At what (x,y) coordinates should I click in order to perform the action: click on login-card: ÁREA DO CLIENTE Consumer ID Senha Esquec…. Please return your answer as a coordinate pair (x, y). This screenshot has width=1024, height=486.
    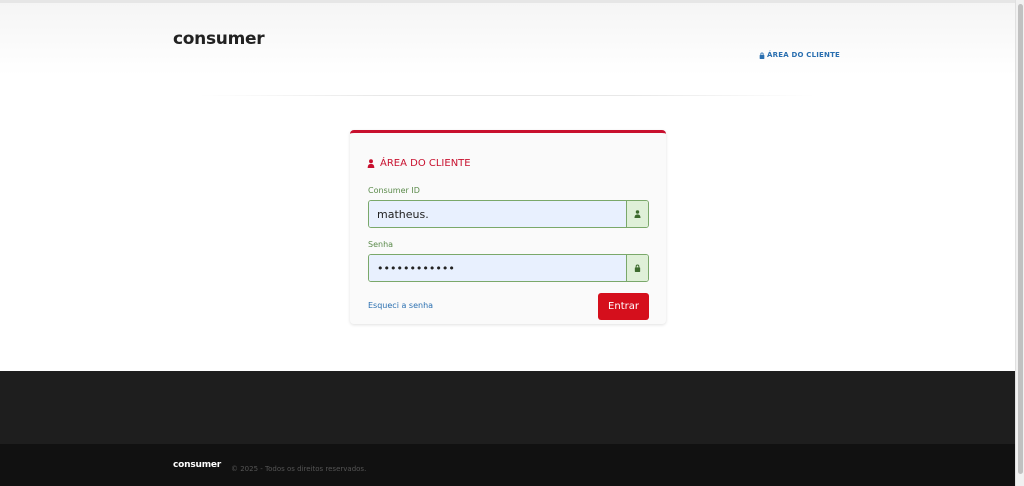
    Looking at the image, I should click on (508, 227).